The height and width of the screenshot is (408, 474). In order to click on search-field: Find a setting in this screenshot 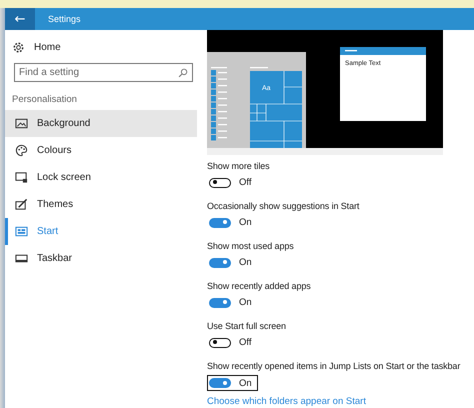, I will do `click(103, 72)`.